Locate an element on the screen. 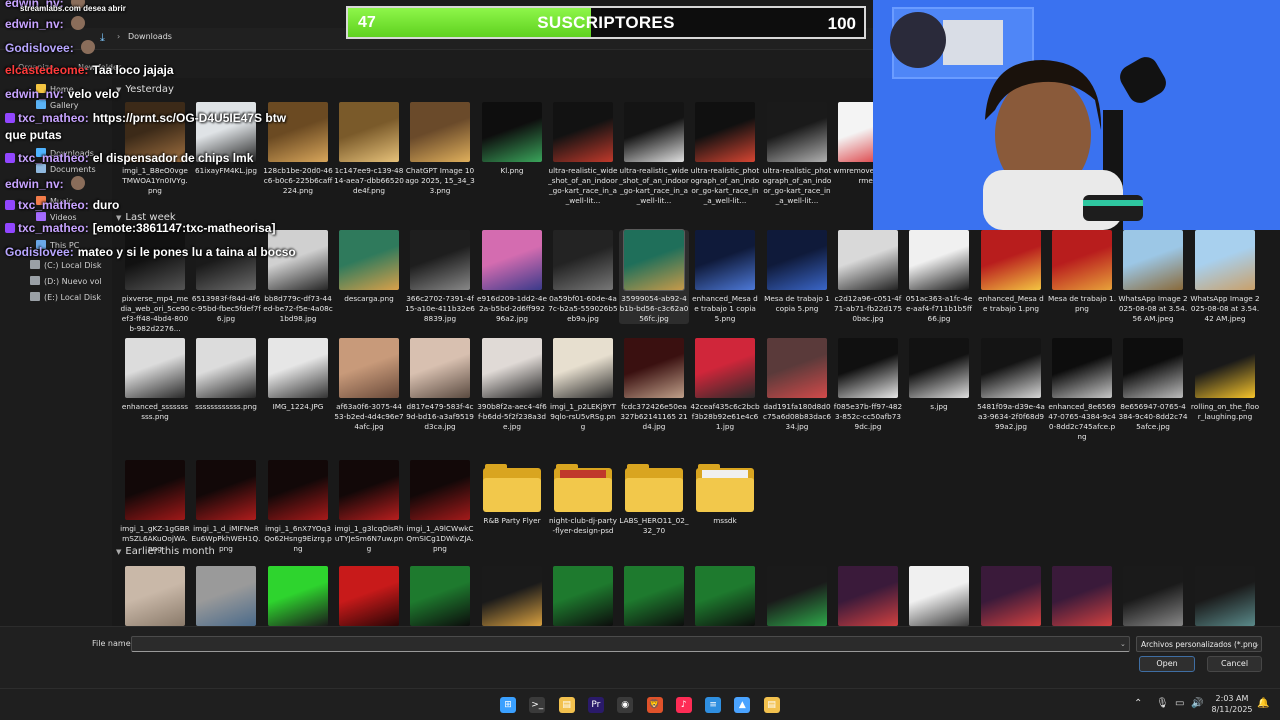  file-item: Mesa de trabajo 1 copia 5.png is located at coordinates (797, 272).